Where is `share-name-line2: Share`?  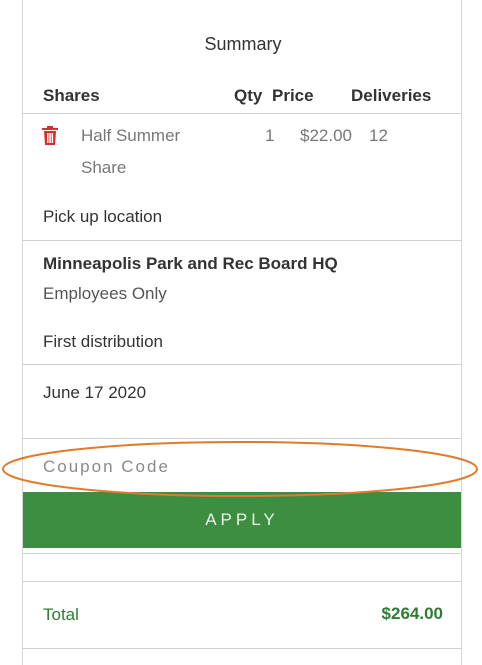 share-name-line2: Share is located at coordinates (104, 167).